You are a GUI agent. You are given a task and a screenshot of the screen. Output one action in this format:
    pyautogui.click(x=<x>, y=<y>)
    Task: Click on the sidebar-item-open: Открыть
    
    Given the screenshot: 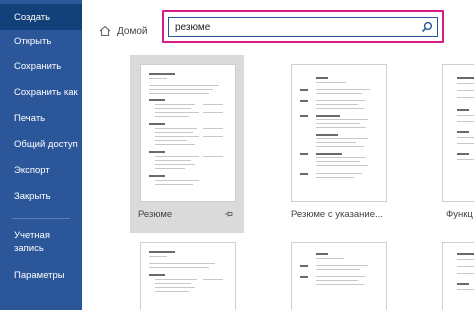 What is the action you would take?
    pyautogui.click(x=41, y=41)
    